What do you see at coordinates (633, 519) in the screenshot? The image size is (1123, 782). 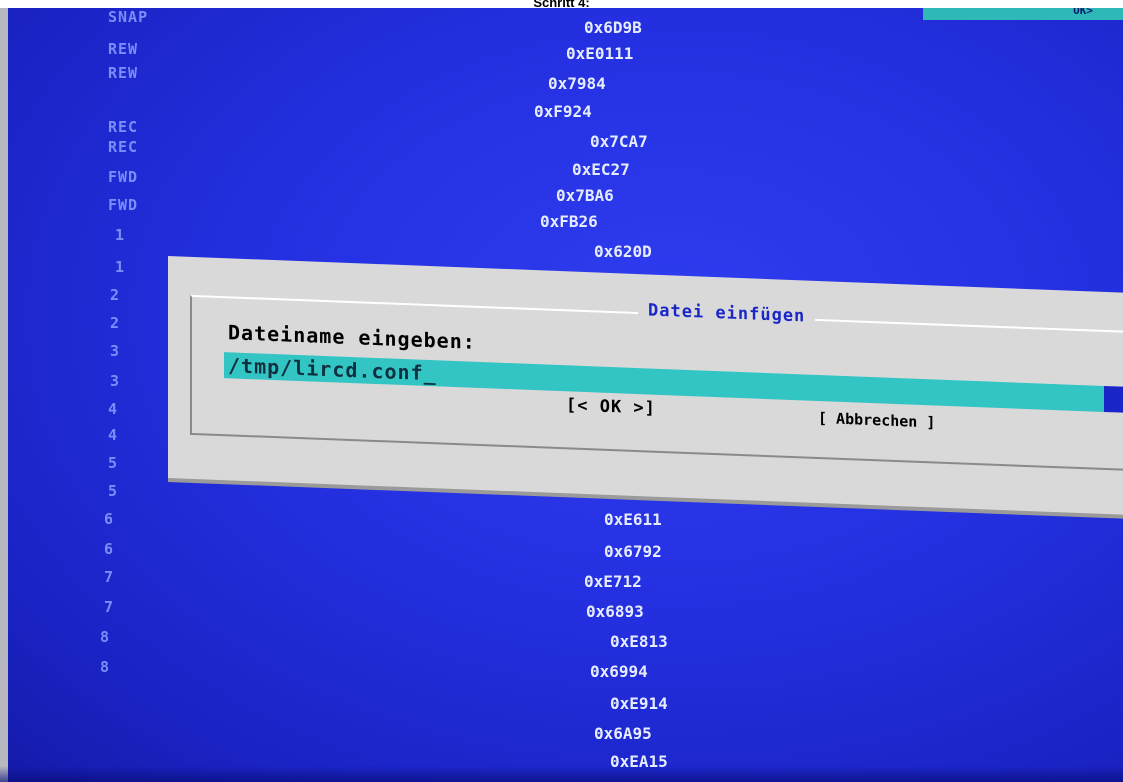 I see `code-value: 0xE611` at bounding box center [633, 519].